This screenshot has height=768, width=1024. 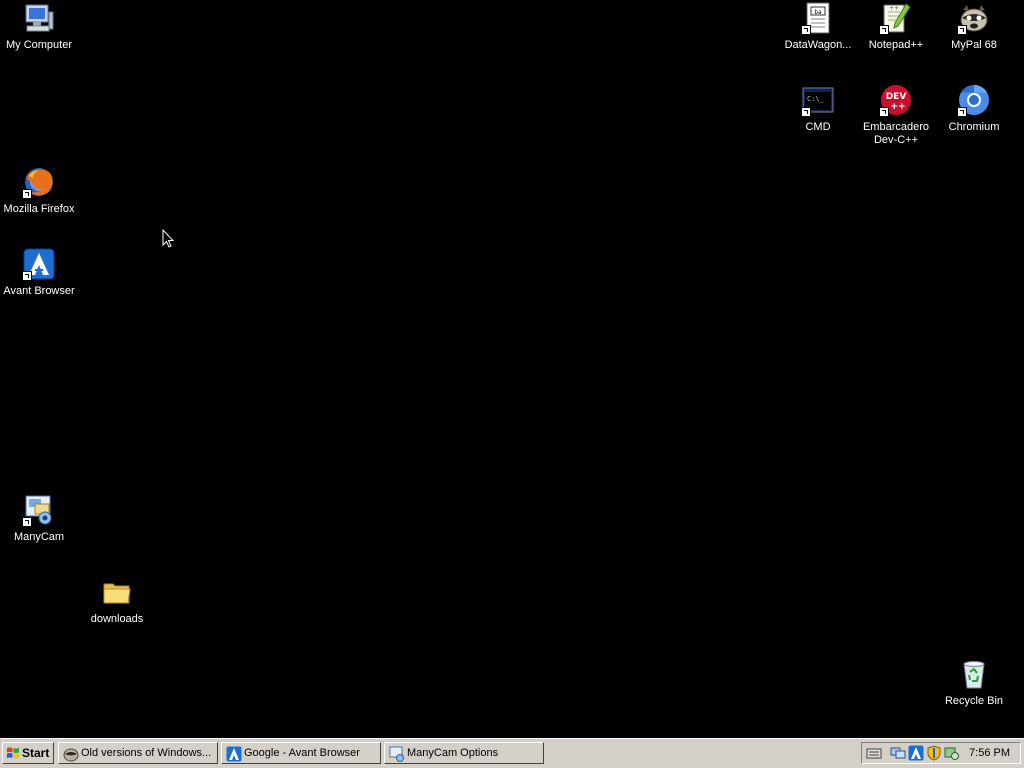 What do you see at coordinates (817, 18) in the screenshot?
I see `datawagon-icon: ba` at bounding box center [817, 18].